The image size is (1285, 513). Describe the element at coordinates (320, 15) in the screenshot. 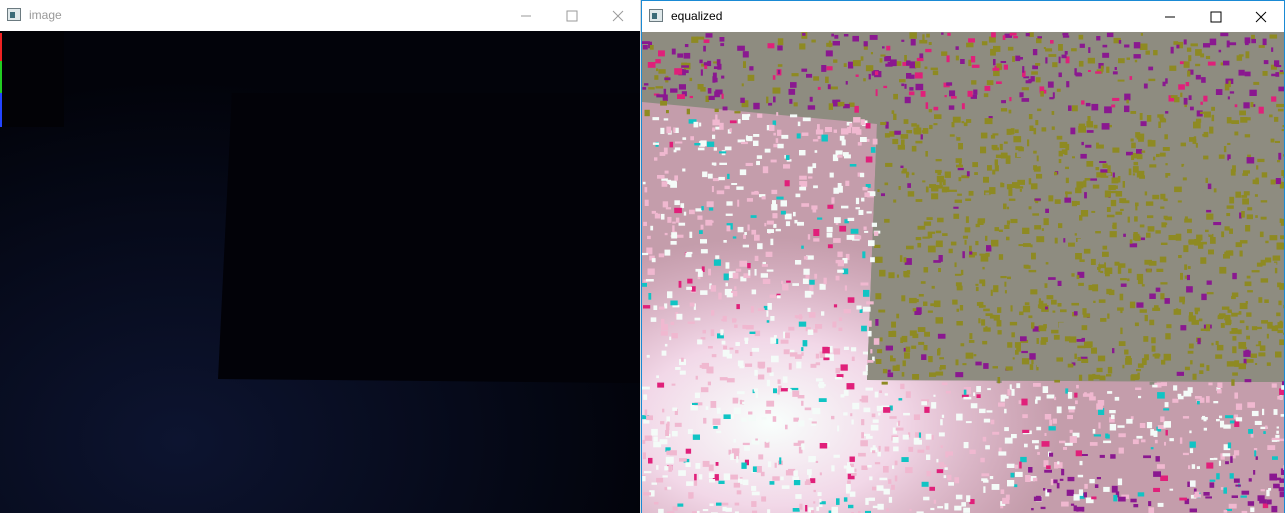

I see `image-window-titlebar: image` at that location.